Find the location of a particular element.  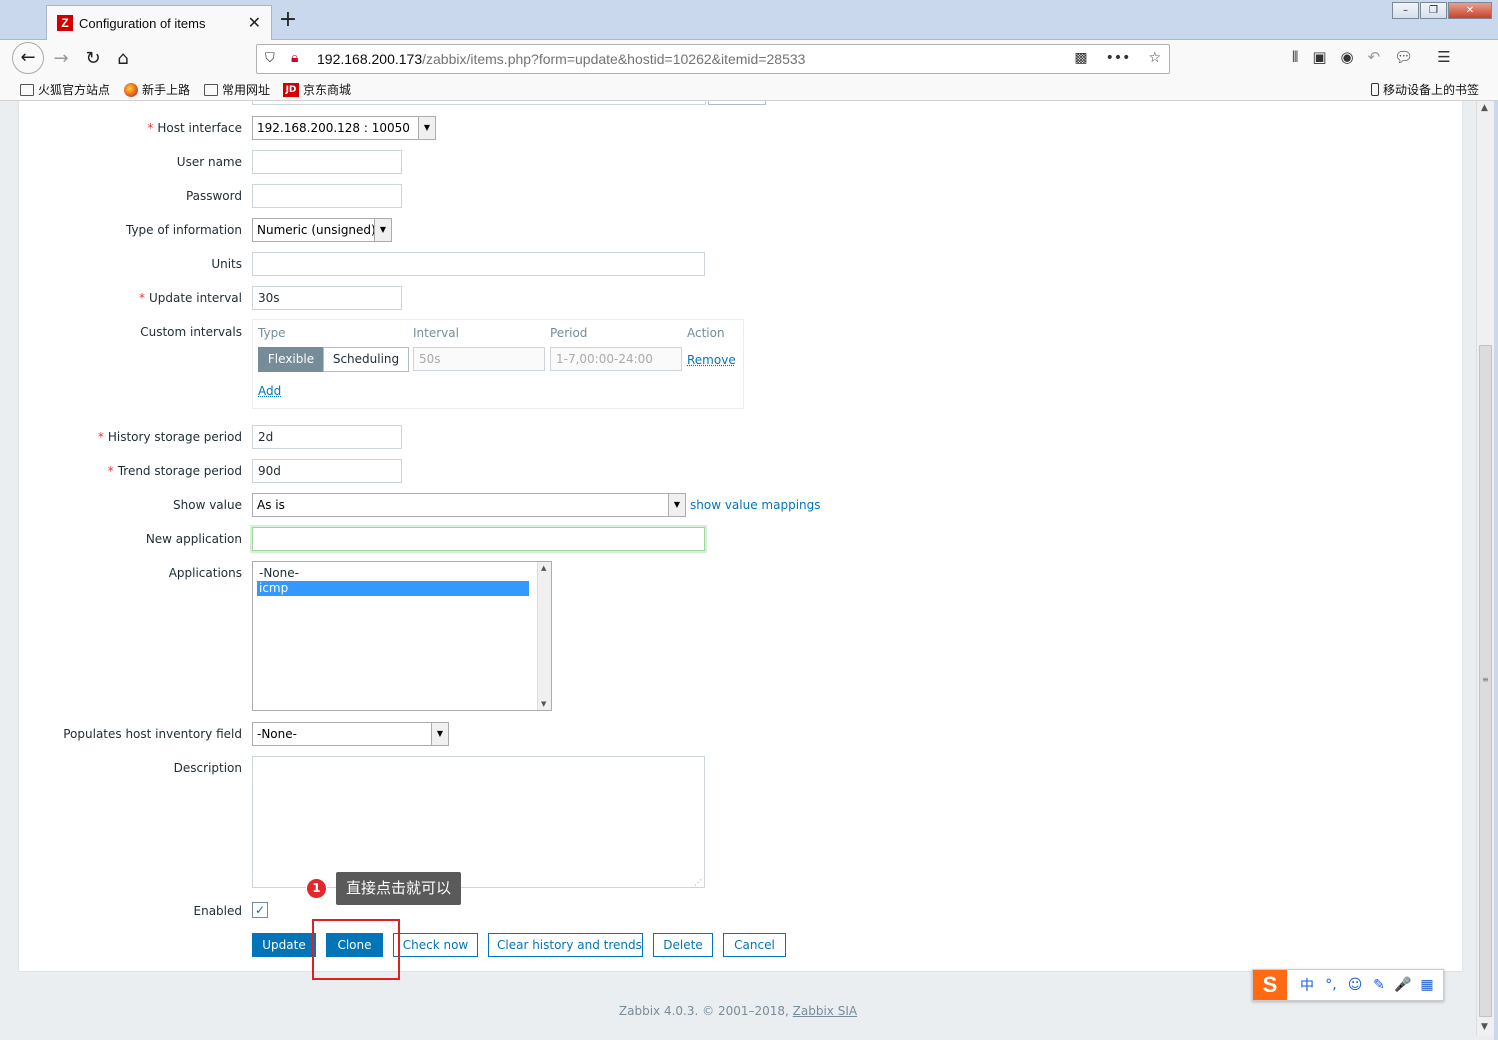

show-value-label: Show value is located at coordinates (207, 505).